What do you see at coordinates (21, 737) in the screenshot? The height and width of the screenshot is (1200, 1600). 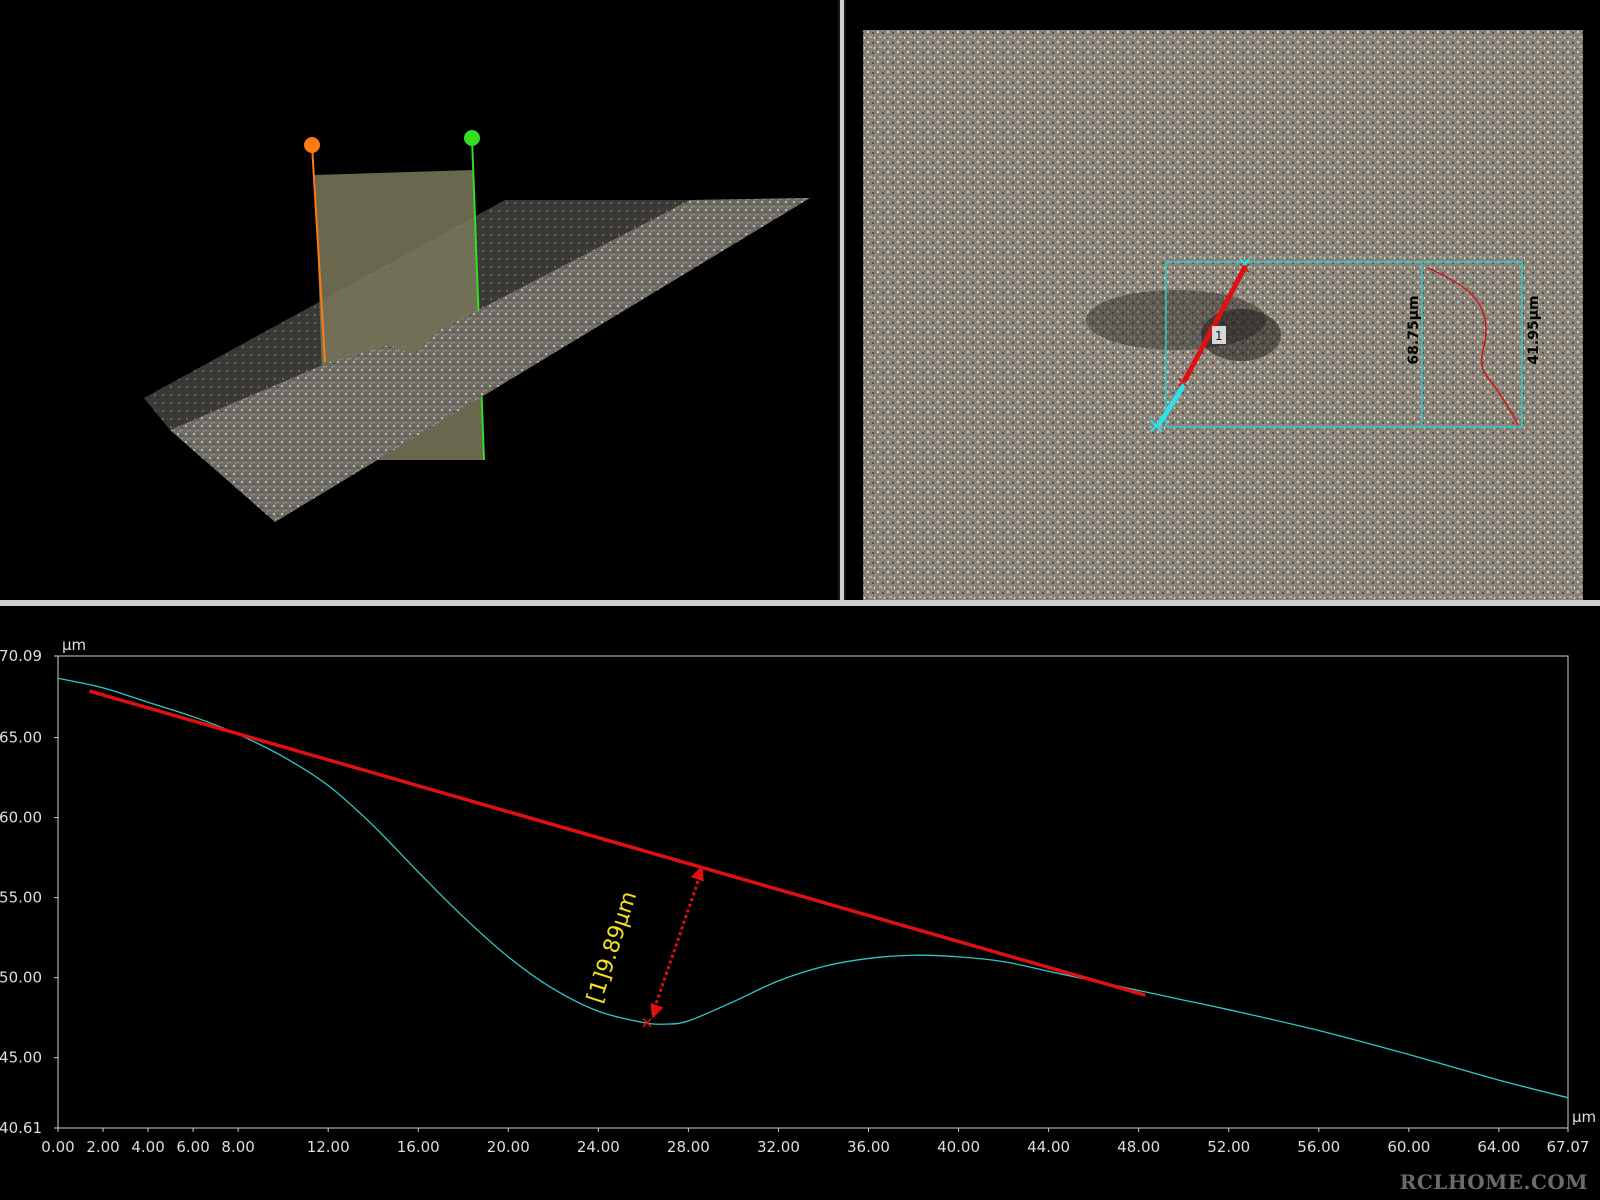 I see `y-tick-label: 65.00` at bounding box center [21, 737].